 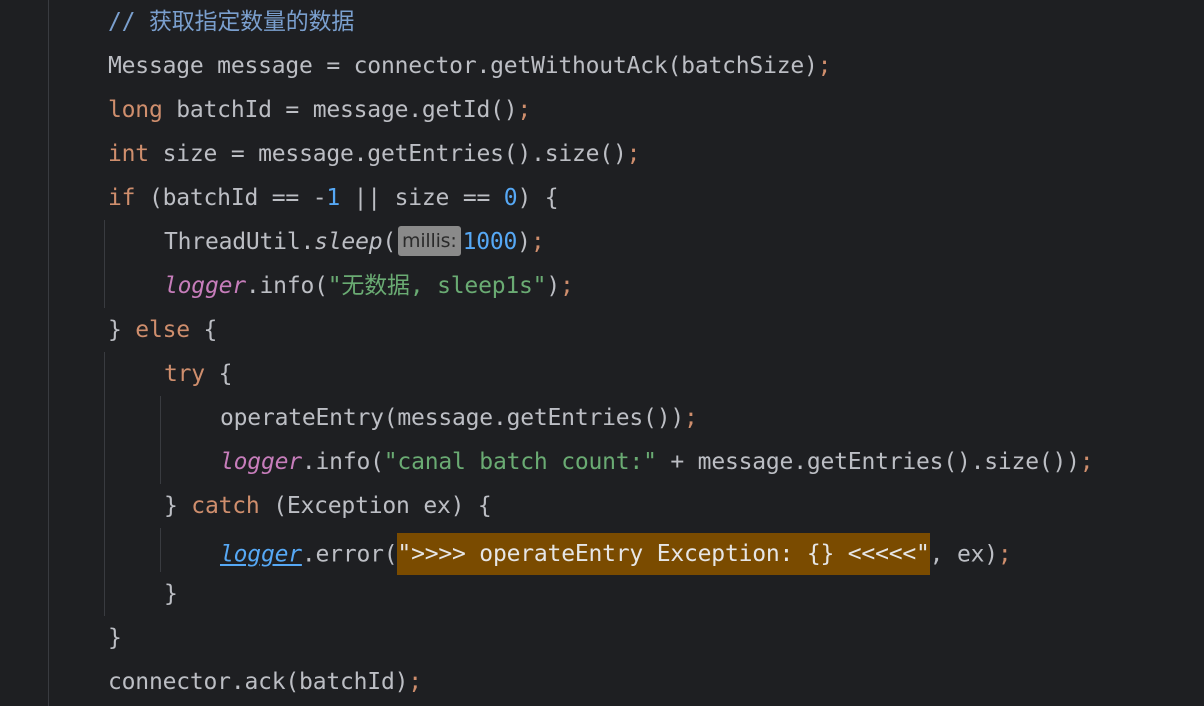 What do you see at coordinates (963, 554) in the screenshot?
I see `code-text: , ex)` at bounding box center [963, 554].